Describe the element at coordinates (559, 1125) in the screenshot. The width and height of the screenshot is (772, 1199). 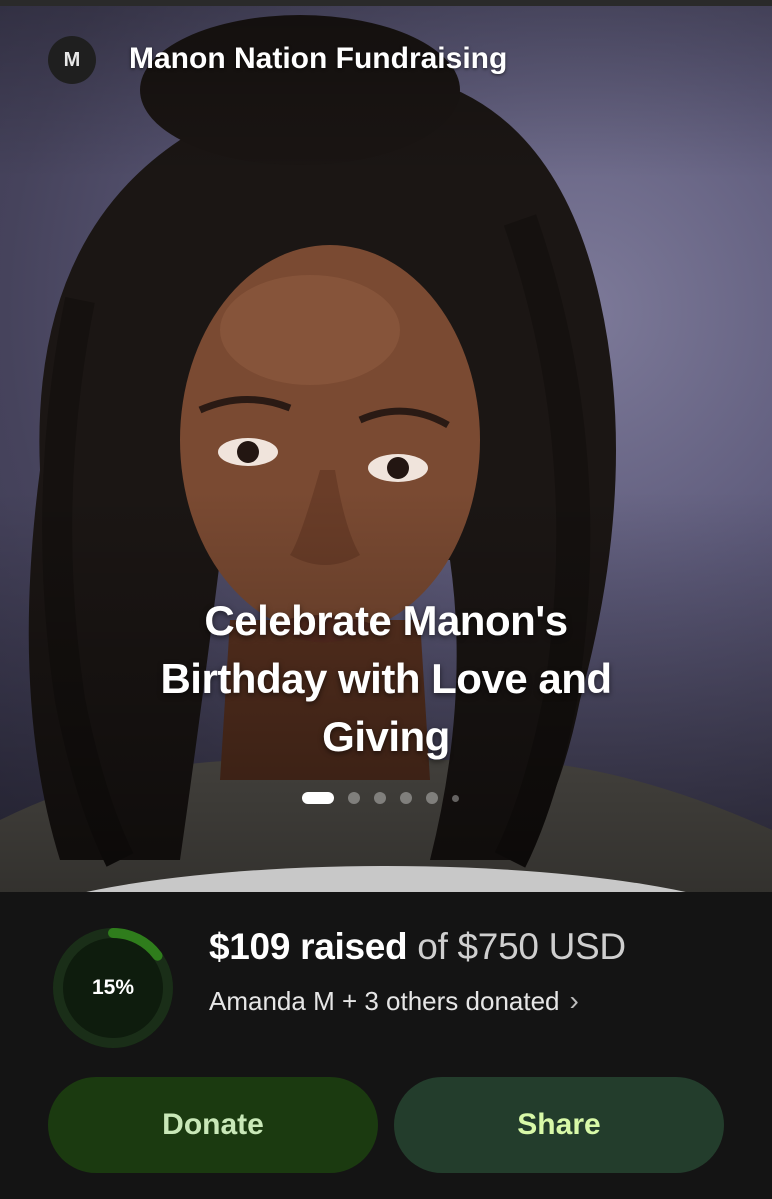
I see `share-button: Share` at that location.